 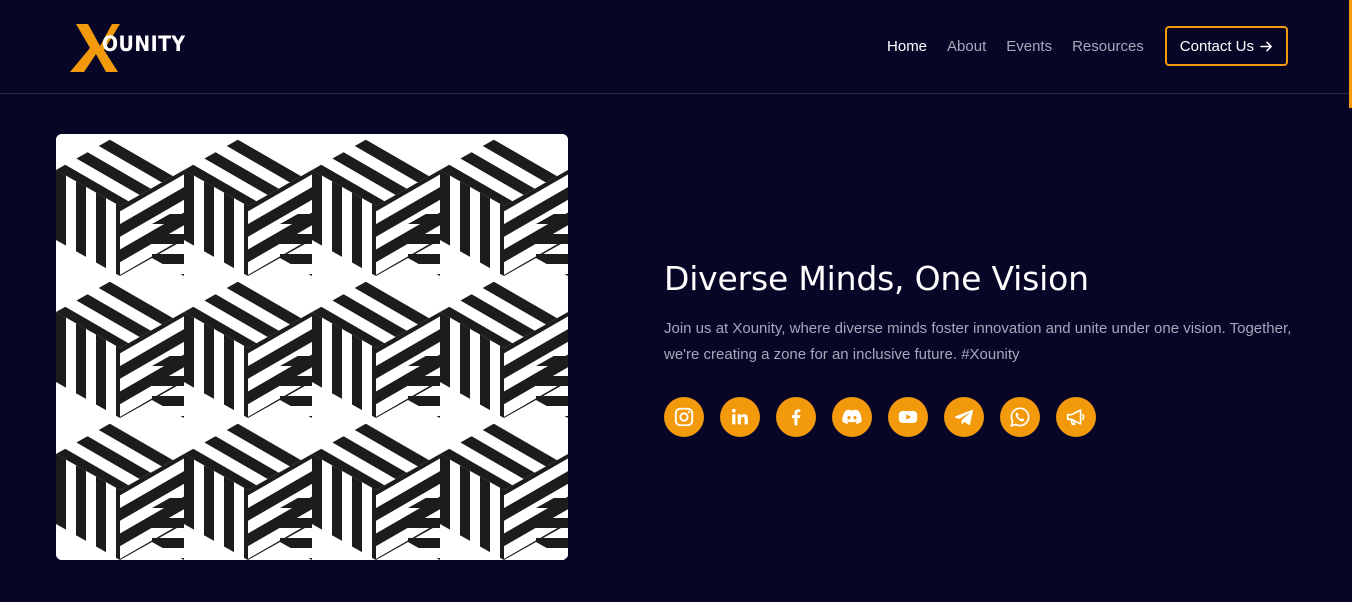 I want to click on social-links, so click(x=880, y=417).